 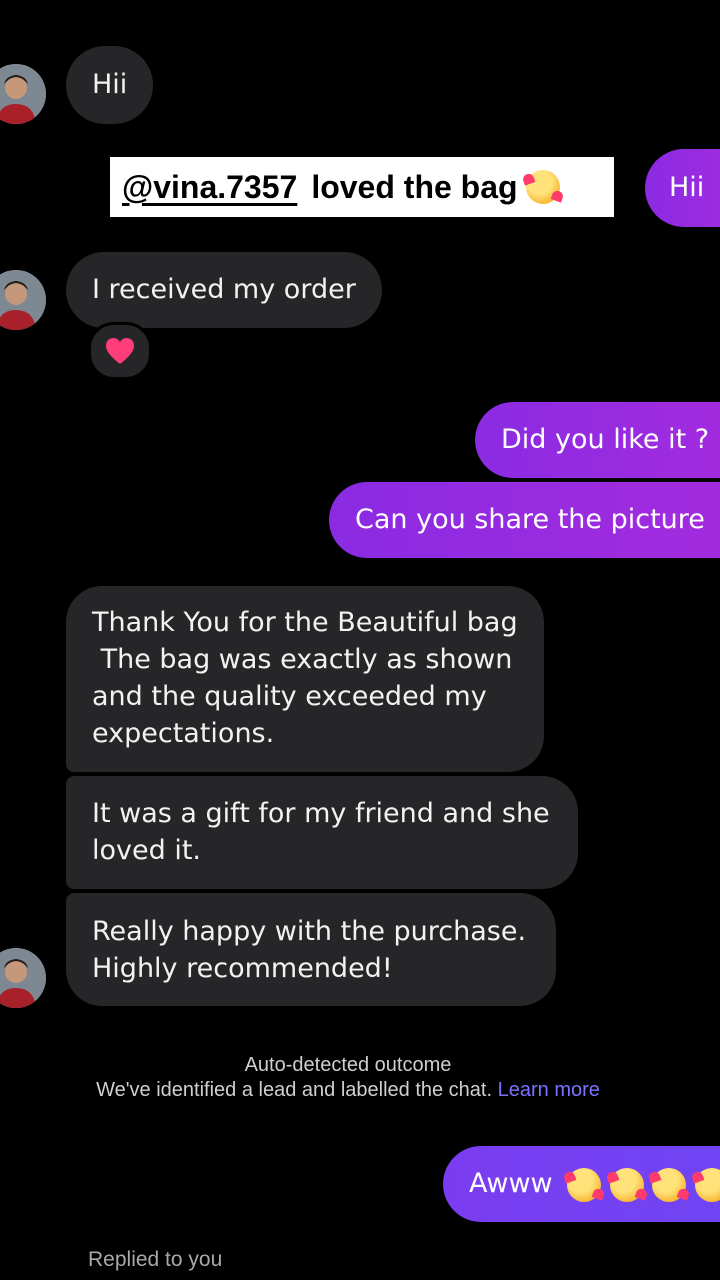 I want to click on message-text-line: The bag was exactly as shown, so click(x=302, y=659).